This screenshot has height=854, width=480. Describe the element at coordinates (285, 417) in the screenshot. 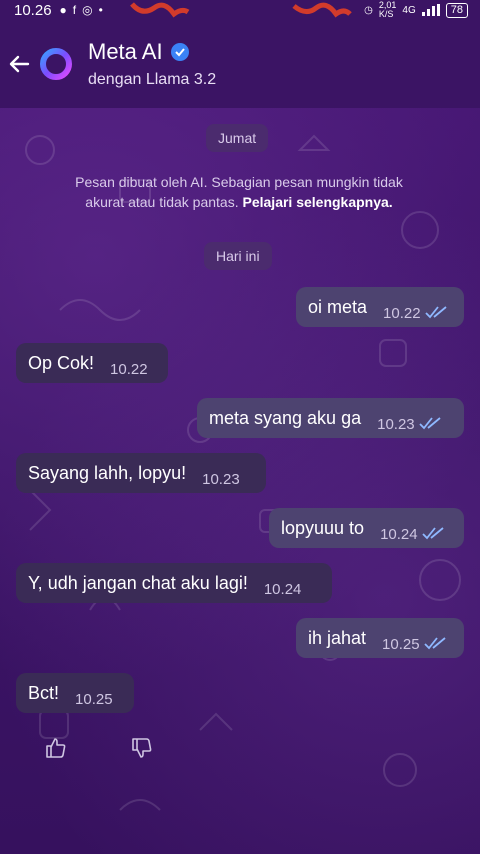

I see `message-text: meta syang aku ga` at that location.